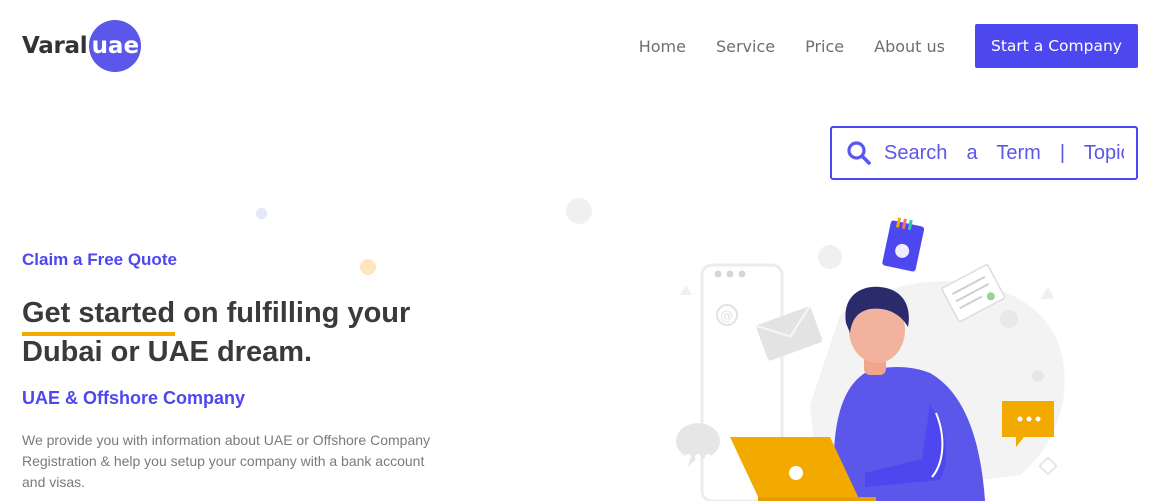 This screenshot has width=1159, height=501. What do you see at coordinates (824, 46) in the screenshot?
I see `nav-price: Price` at bounding box center [824, 46].